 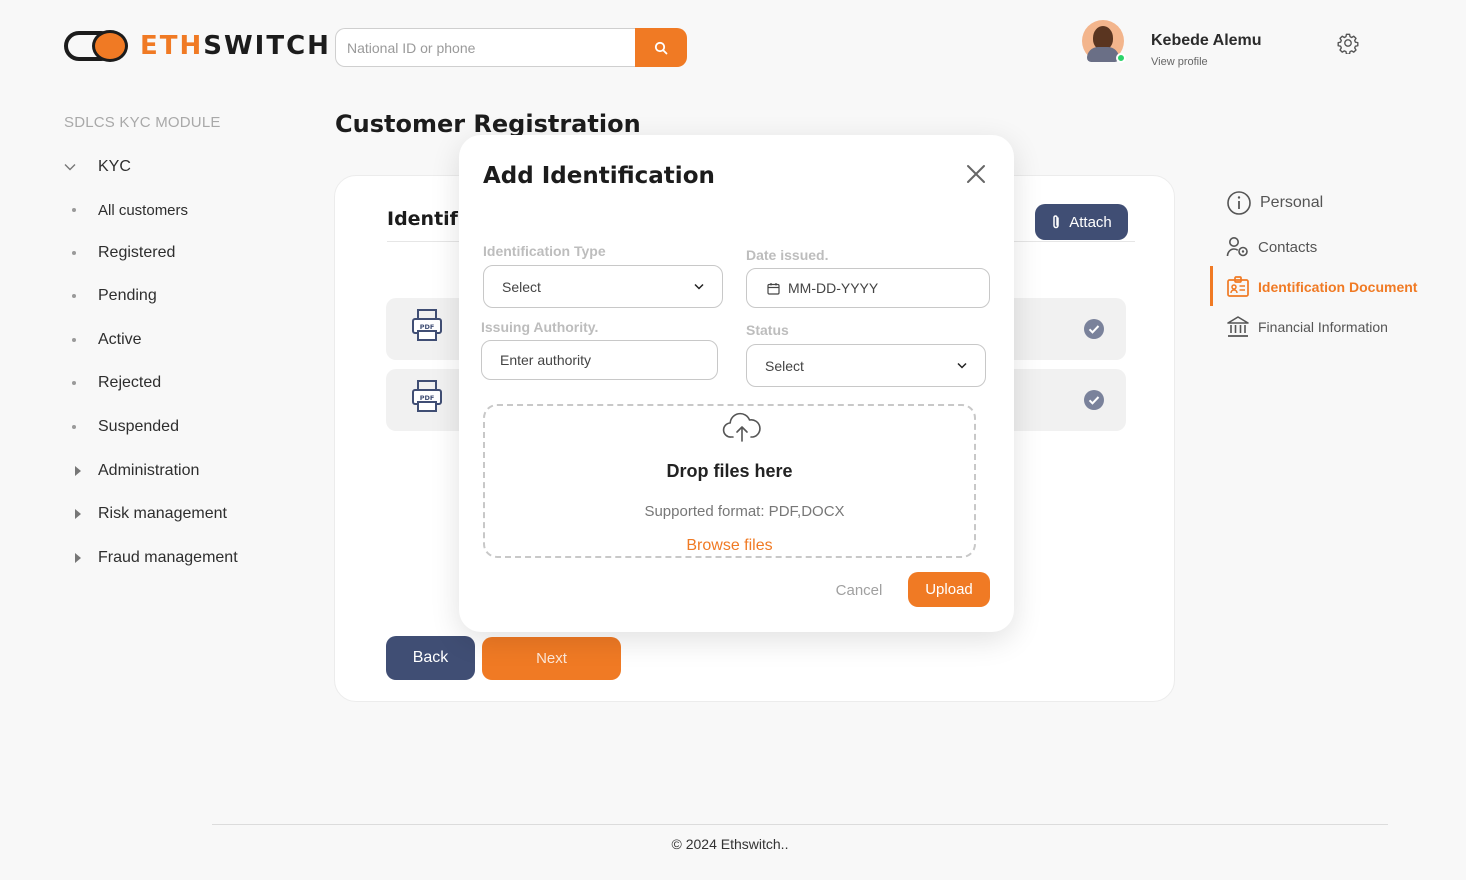 I want to click on step-financial-information: Financial Information, so click(x=1307, y=327).